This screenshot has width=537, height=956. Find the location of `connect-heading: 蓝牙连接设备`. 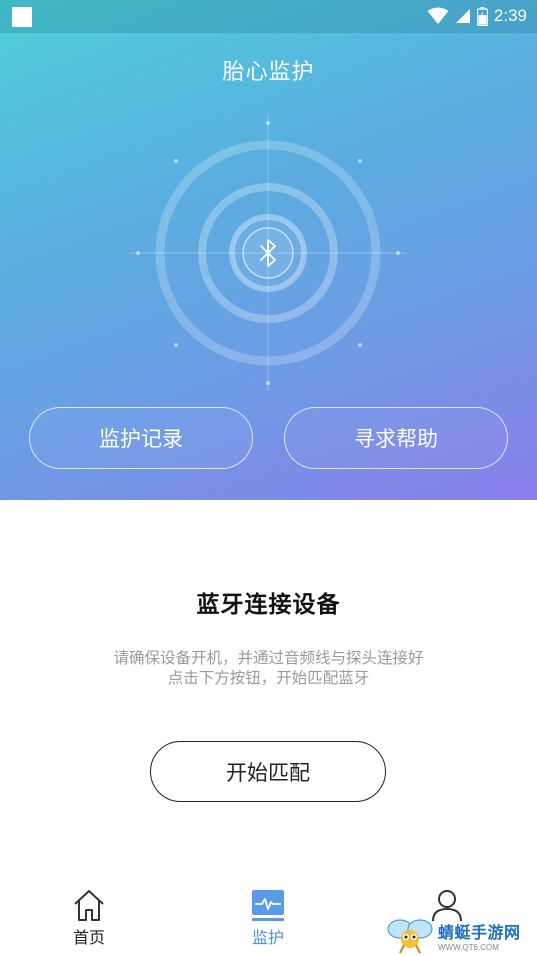

connect-heading: 蓝牙连接设备 is located at coordinates (268, 605).